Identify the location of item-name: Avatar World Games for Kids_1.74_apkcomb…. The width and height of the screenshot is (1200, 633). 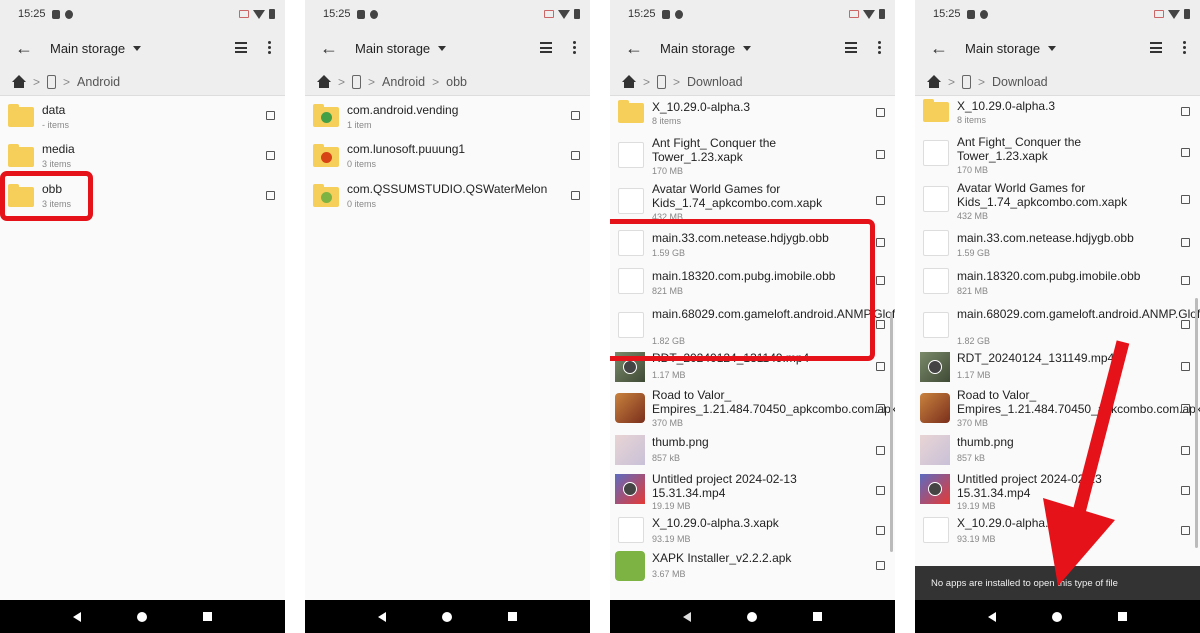
(1042, 195).